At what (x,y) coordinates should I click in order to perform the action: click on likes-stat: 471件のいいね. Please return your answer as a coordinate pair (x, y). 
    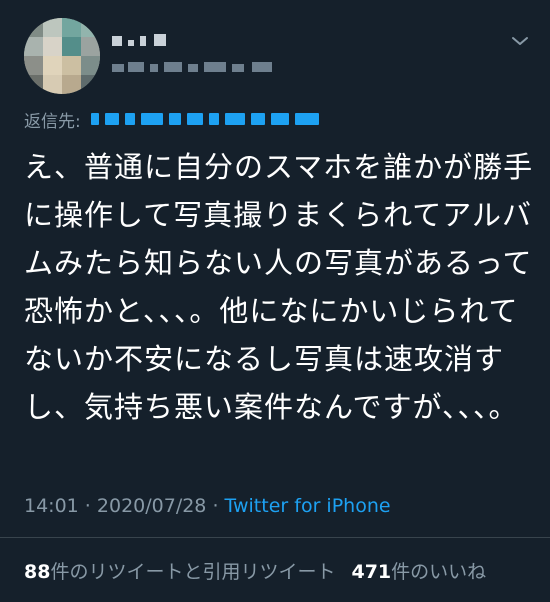
    Looking at the image, I should click on (418, 570).